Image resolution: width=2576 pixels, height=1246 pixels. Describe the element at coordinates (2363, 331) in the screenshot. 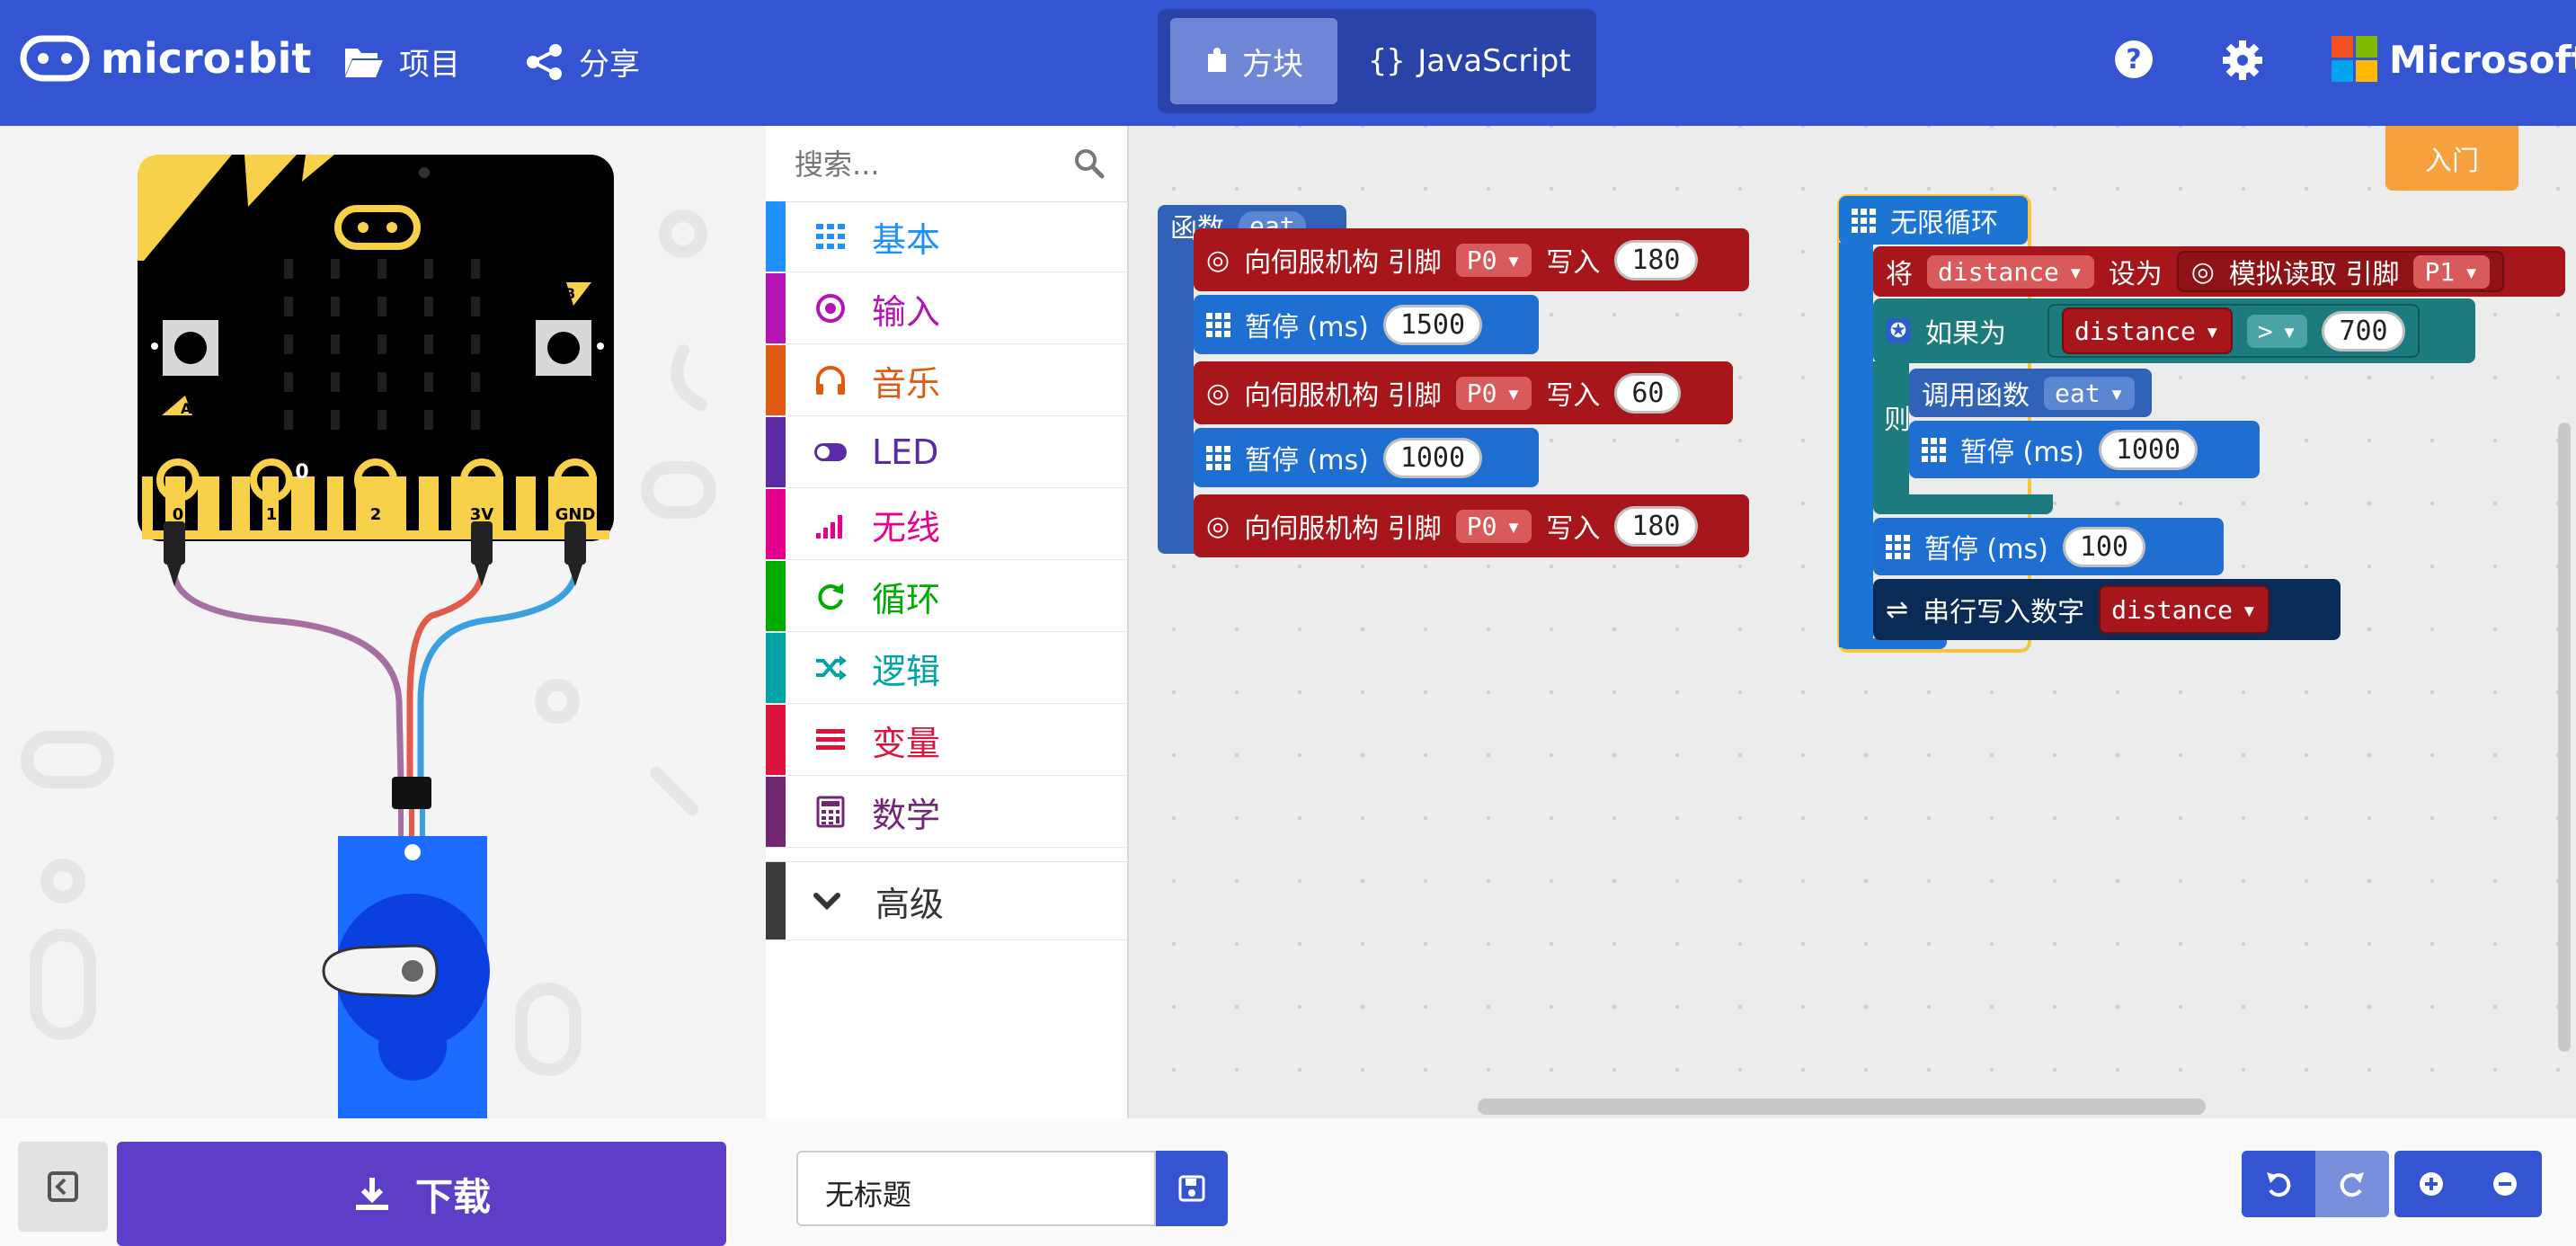

I see `compare-value: 700` at that location.